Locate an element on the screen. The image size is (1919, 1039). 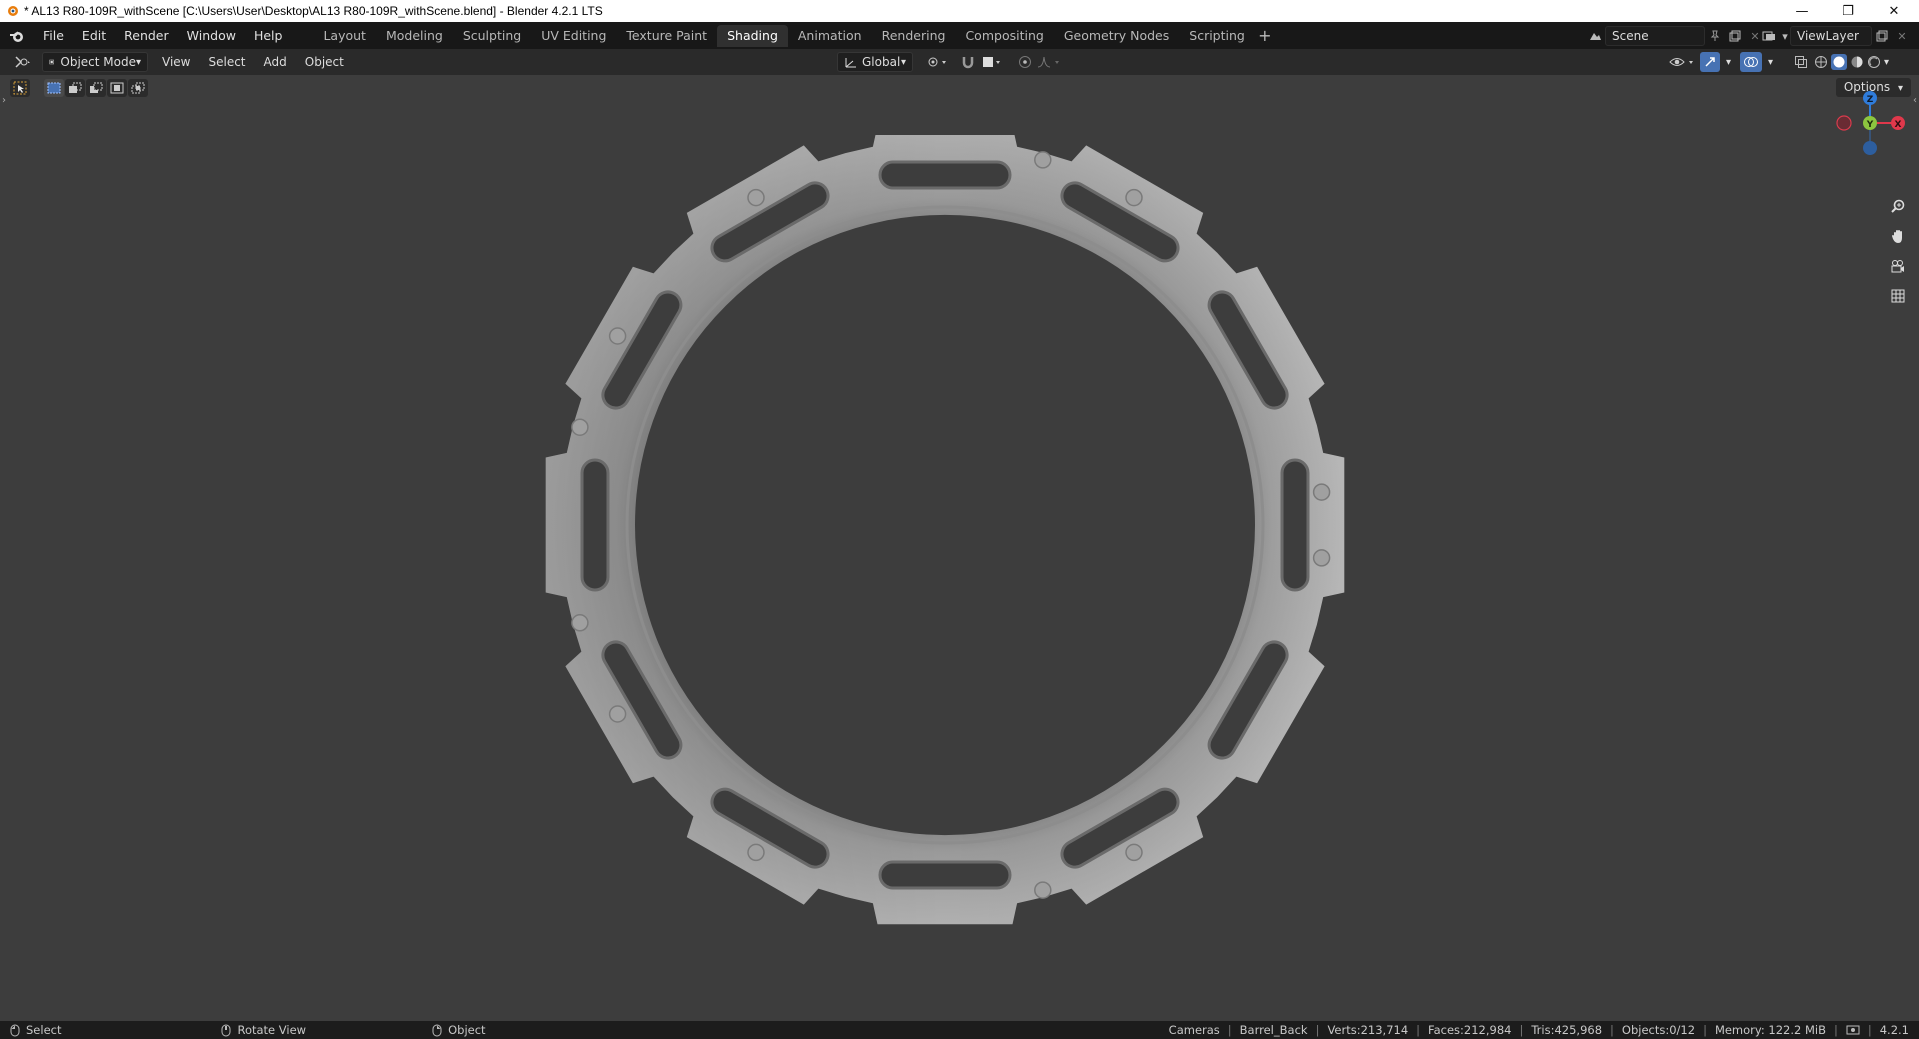
tab-sculpting: Sculpting is located at coordinates (492, 36).